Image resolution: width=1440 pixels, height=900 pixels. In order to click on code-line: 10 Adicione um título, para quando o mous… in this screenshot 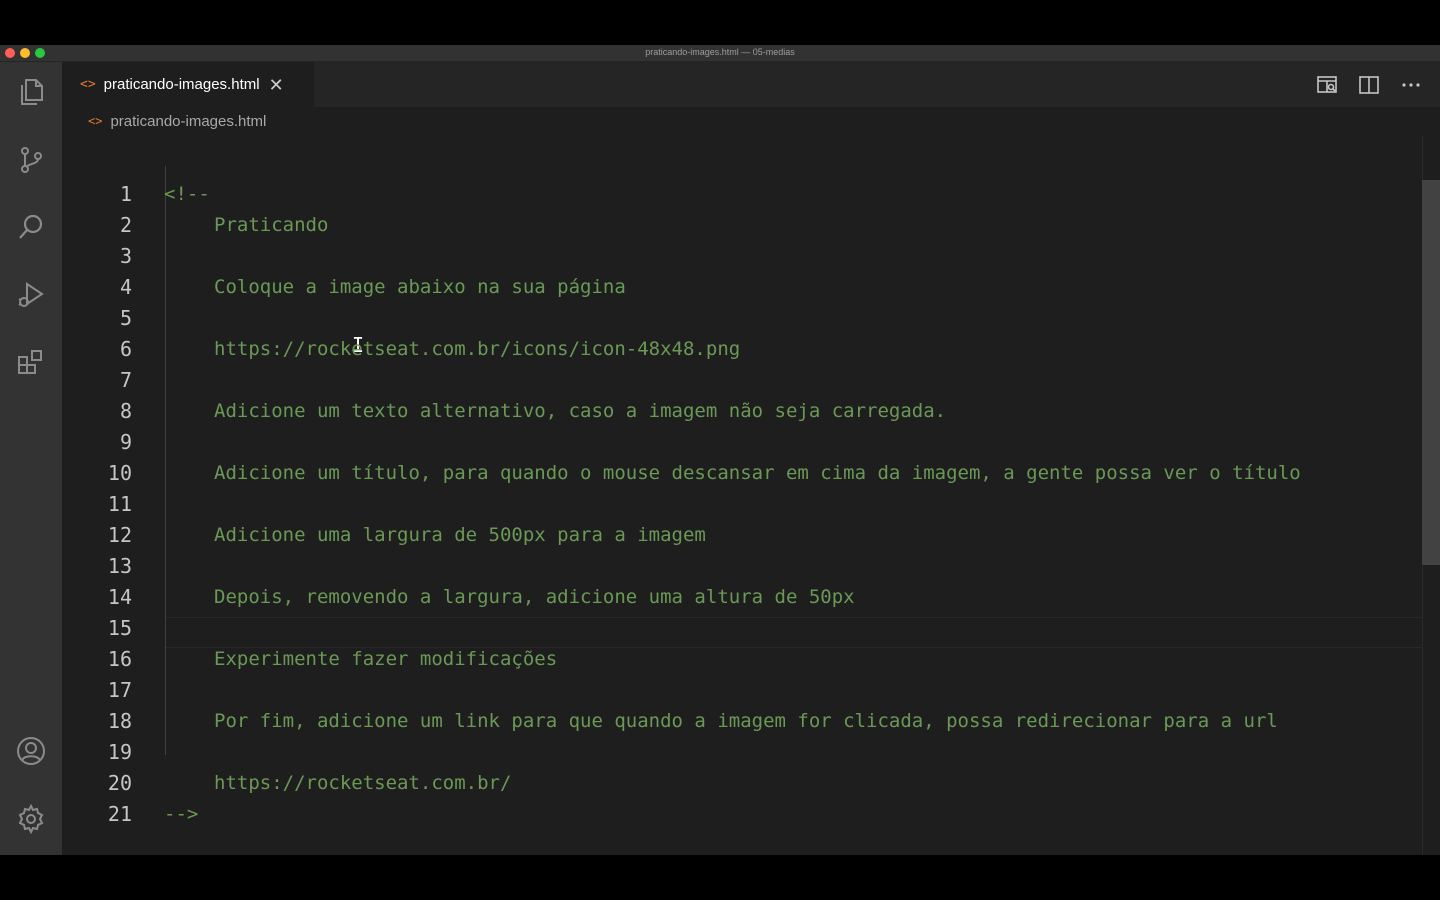, I will do `click(742, 473)`.